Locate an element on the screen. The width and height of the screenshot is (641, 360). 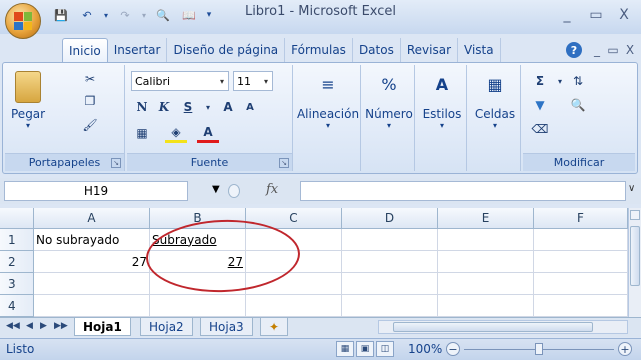
split-handle-icon is located at coordinates (635, 215).